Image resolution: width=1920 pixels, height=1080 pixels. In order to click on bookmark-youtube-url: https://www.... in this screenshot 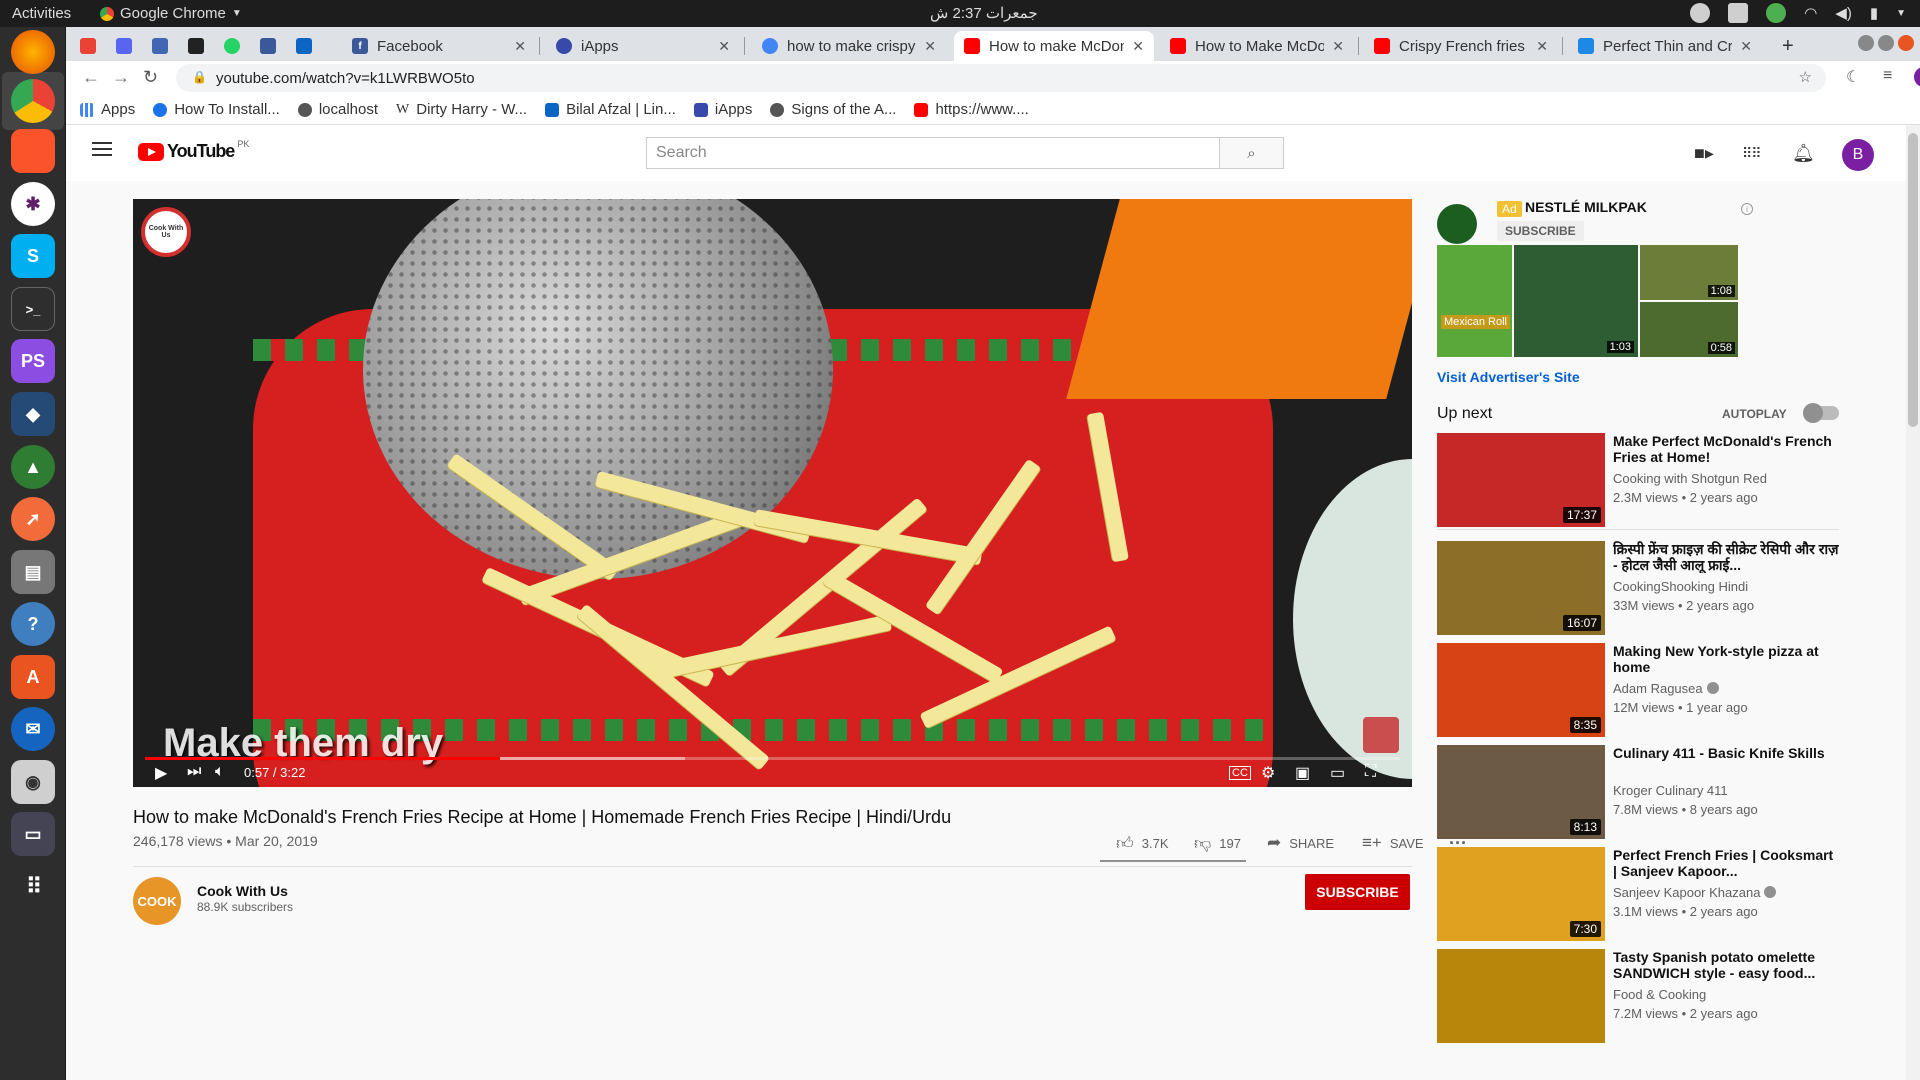, I will do `click(971, 109)`.